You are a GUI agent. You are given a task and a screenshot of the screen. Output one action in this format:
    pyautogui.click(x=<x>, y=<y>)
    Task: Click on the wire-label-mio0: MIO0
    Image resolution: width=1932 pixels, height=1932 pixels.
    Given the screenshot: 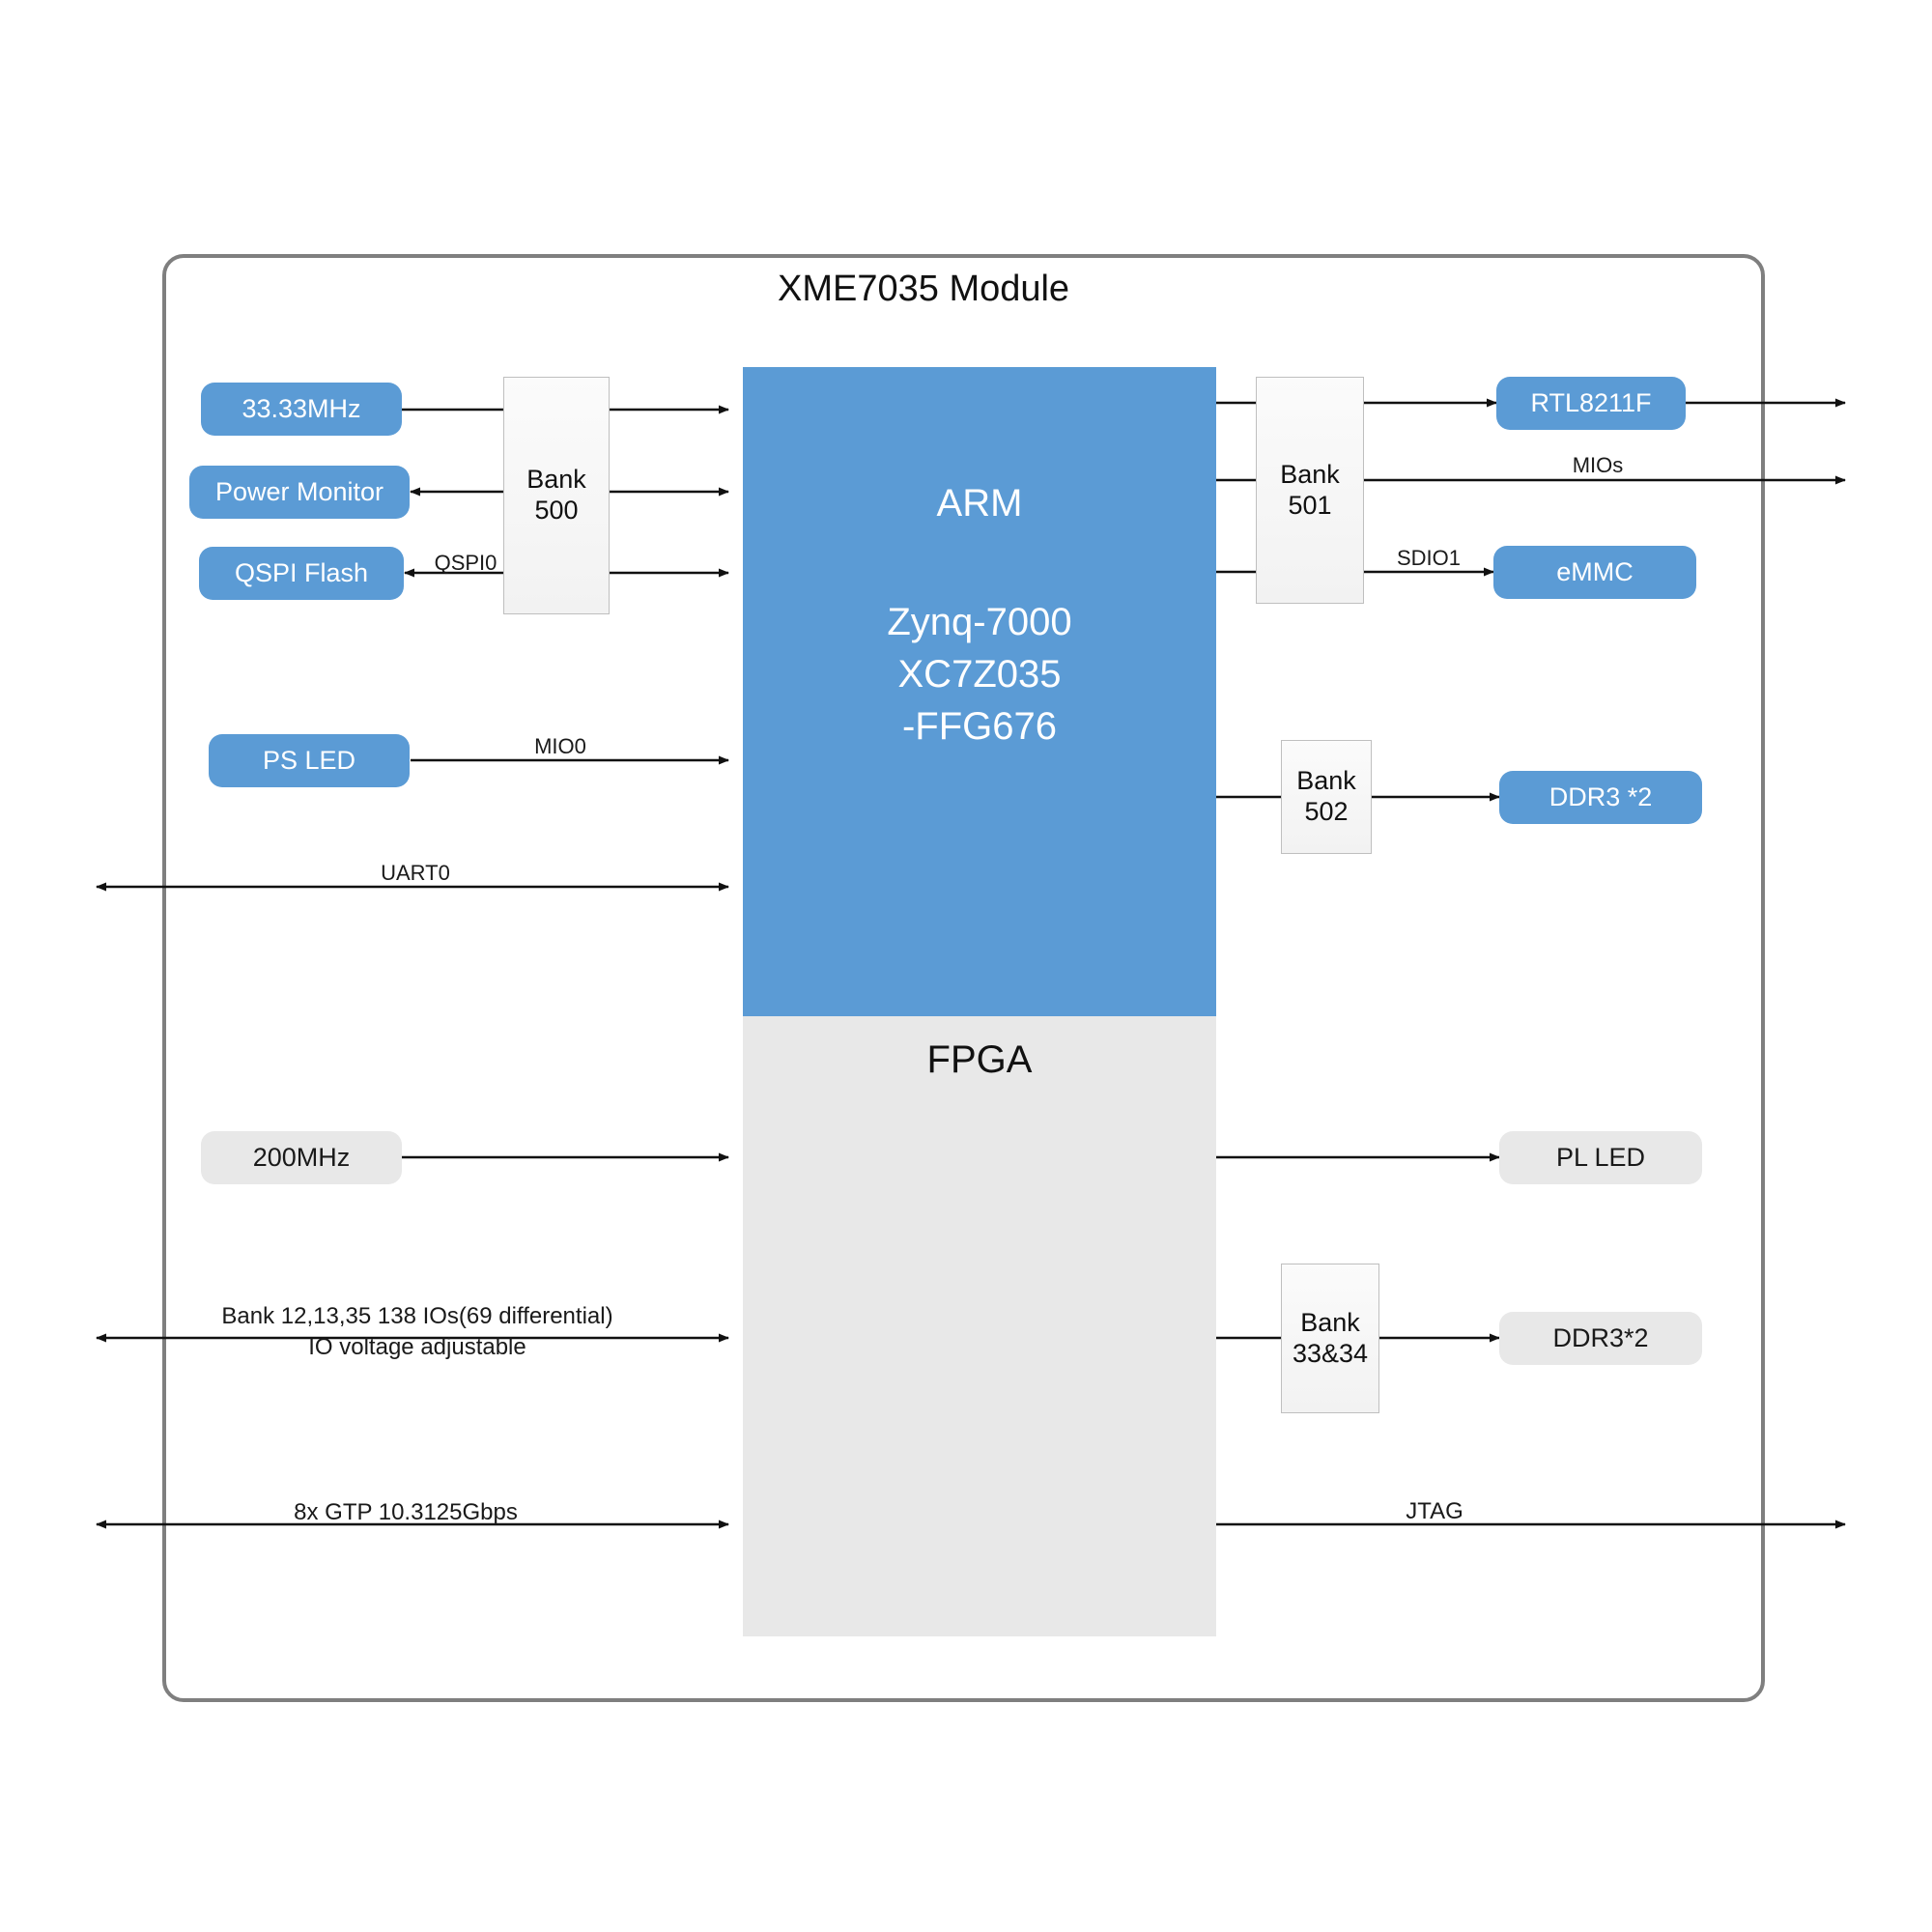 What is the action you would take?
    pyautogui.click(x=560, y=746)
    